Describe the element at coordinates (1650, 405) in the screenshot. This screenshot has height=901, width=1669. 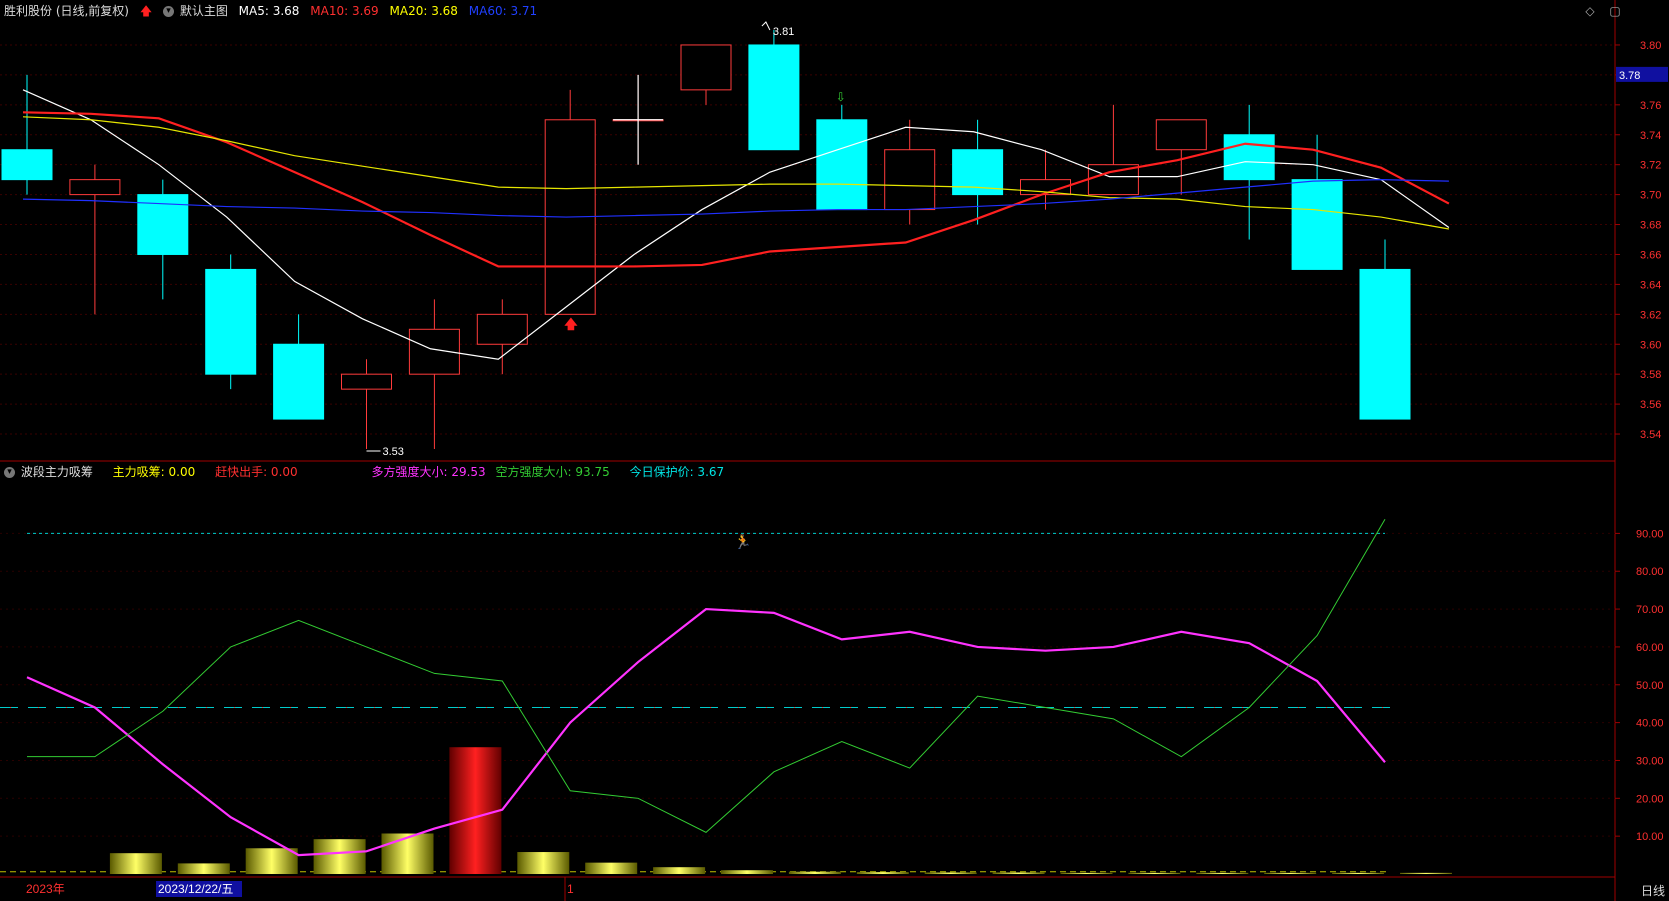
I see `price-tick-label: 3.56` at that location.